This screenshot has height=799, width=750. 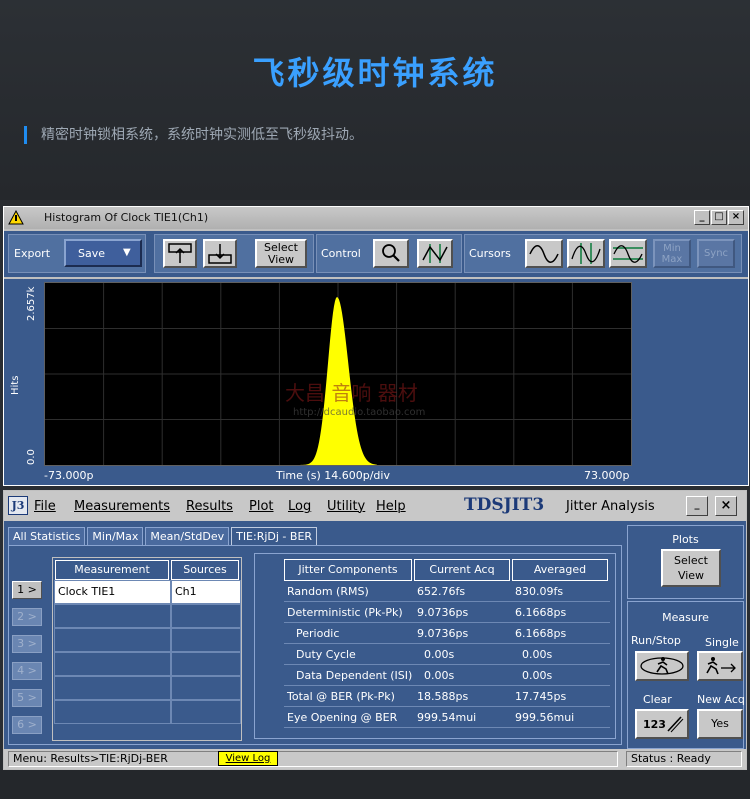 I want to click on new-acq-yes-button: Yes, so click(x=720, y=724).